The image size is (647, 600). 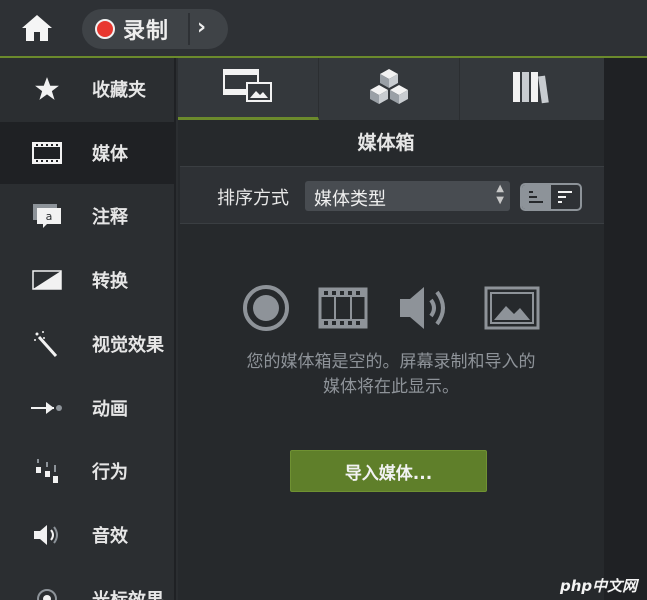 I want to click on media-tabs, so click(x=391, y=89).